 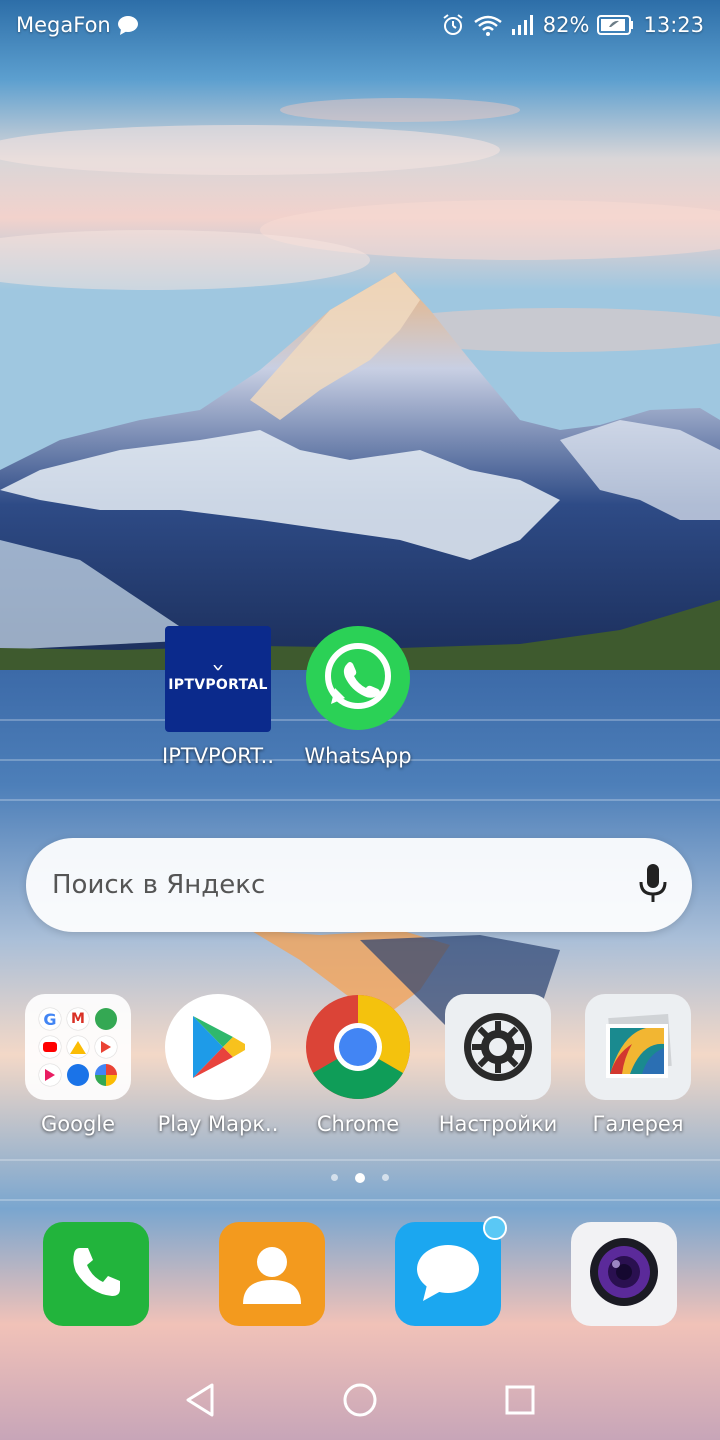 I want to click on app-gallery: Галерея, so click(x=638, y=1065).